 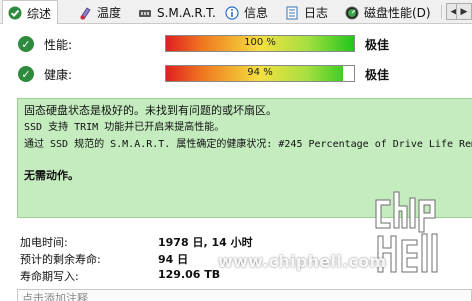 What do you see at coordinates (189, 274) in the screenshot?
I see `info-value: 129.06 TB` at bounding box center [189, 274].